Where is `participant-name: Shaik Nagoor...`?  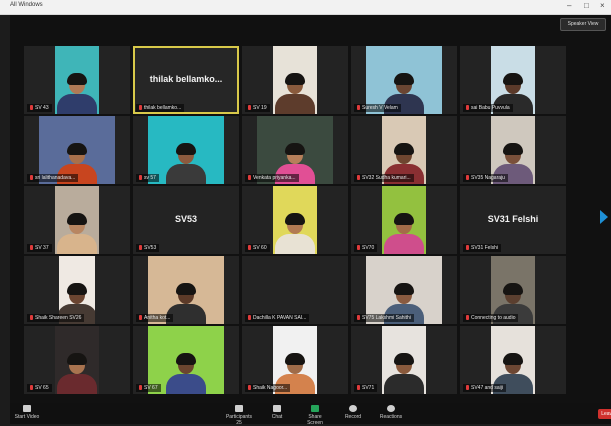 participant-name: Shaik Nagoor... is located at coordinates (270, 388).